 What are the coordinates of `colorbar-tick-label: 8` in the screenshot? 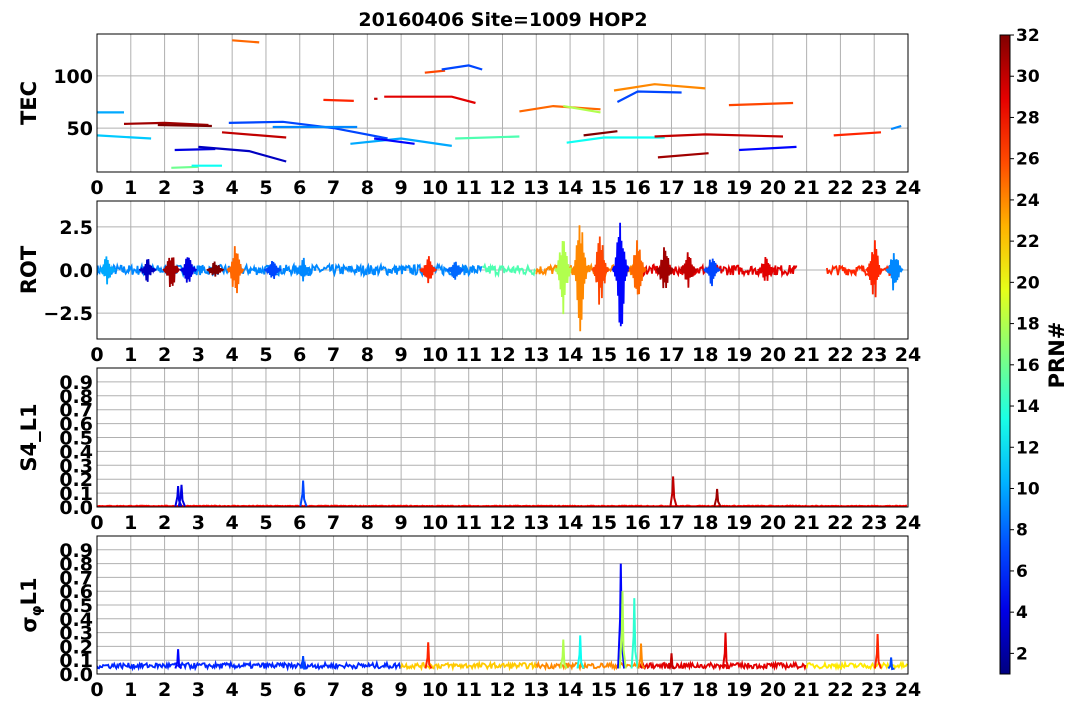 It's located at (1022, 531).